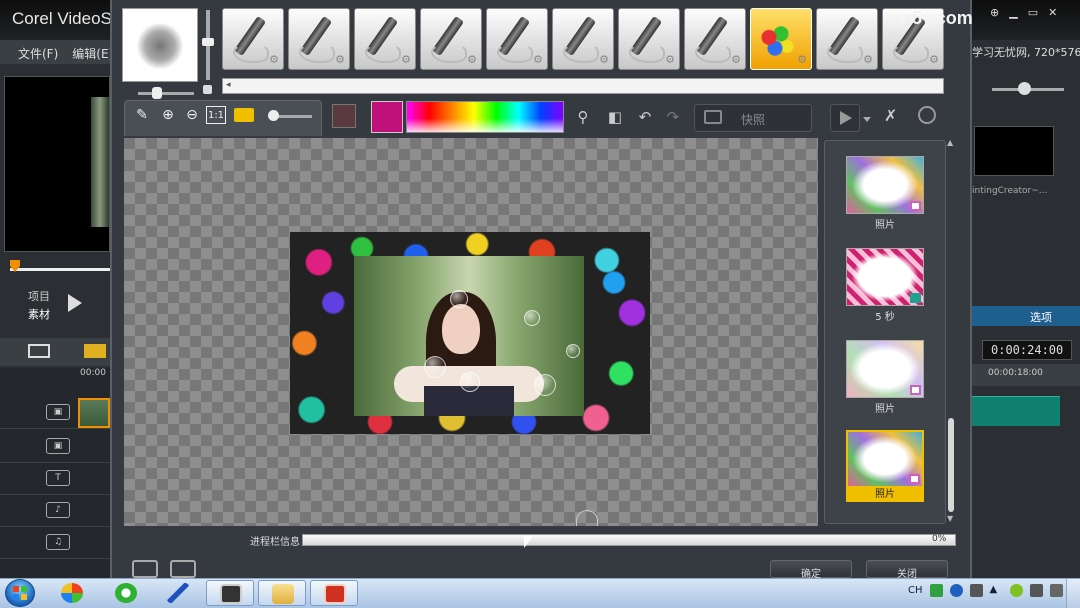  I want to click on volume-icon, so click(1056, 590).